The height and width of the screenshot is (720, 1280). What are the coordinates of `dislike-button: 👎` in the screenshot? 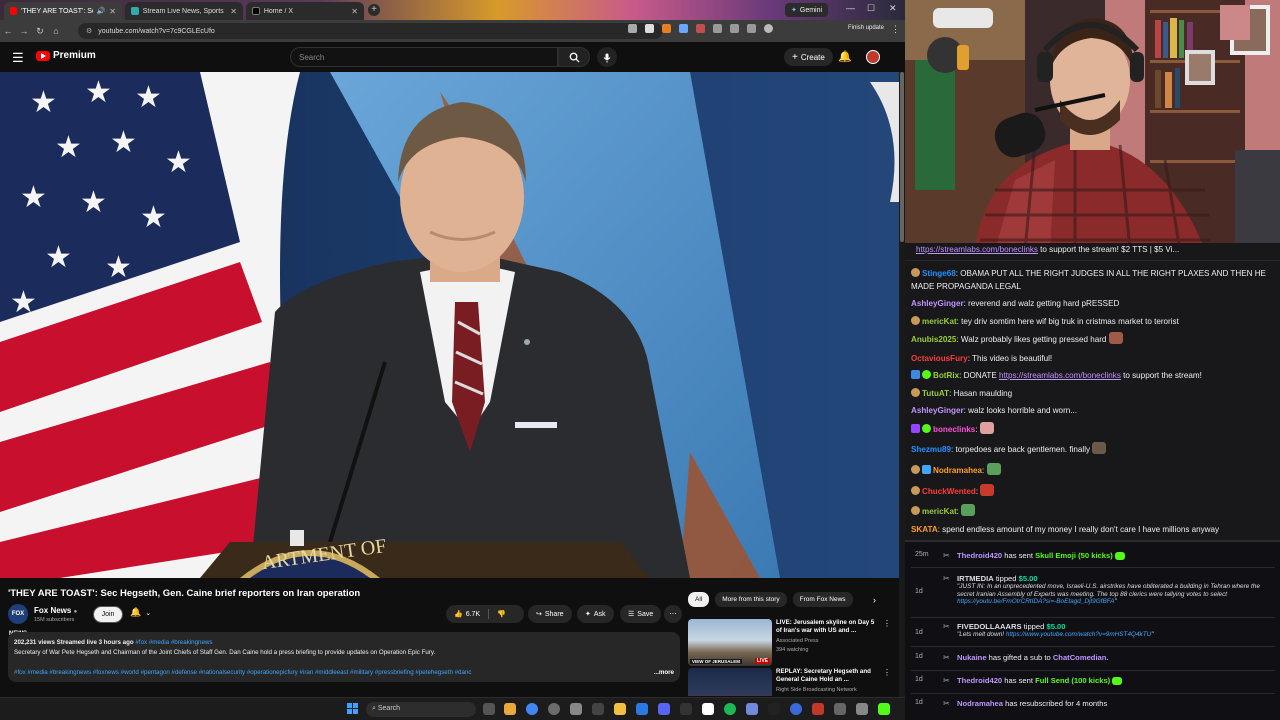 It's located at (501, 614).